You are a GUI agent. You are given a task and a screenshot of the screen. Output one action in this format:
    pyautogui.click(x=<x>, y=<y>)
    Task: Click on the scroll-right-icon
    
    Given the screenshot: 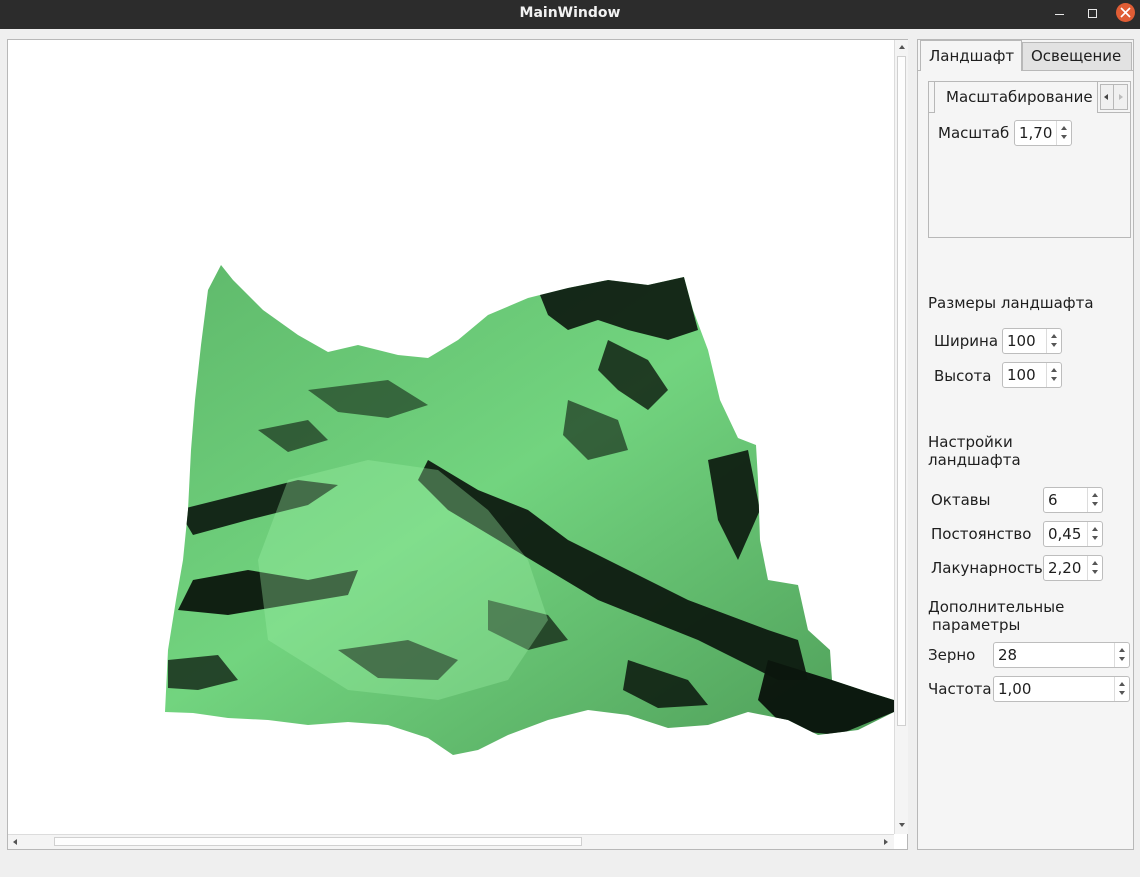 What is the action you would take?
    pyautogui.click(x=886, y=842)
    